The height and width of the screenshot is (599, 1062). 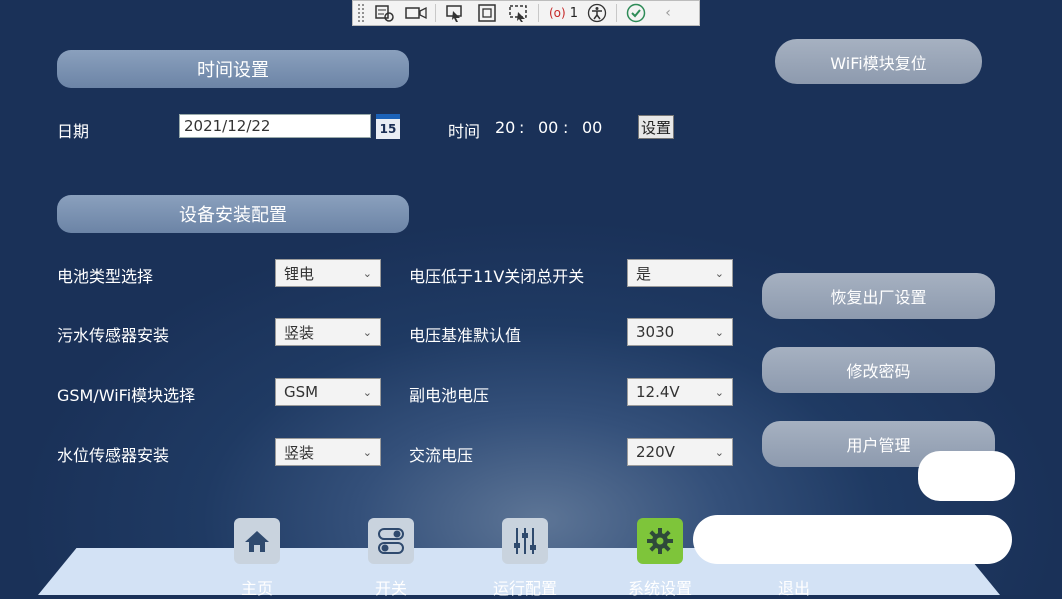 What do you see at coordinates (592, 127) in the screenshot?
I see `time-second: 00` at bounding box center [592, 127].